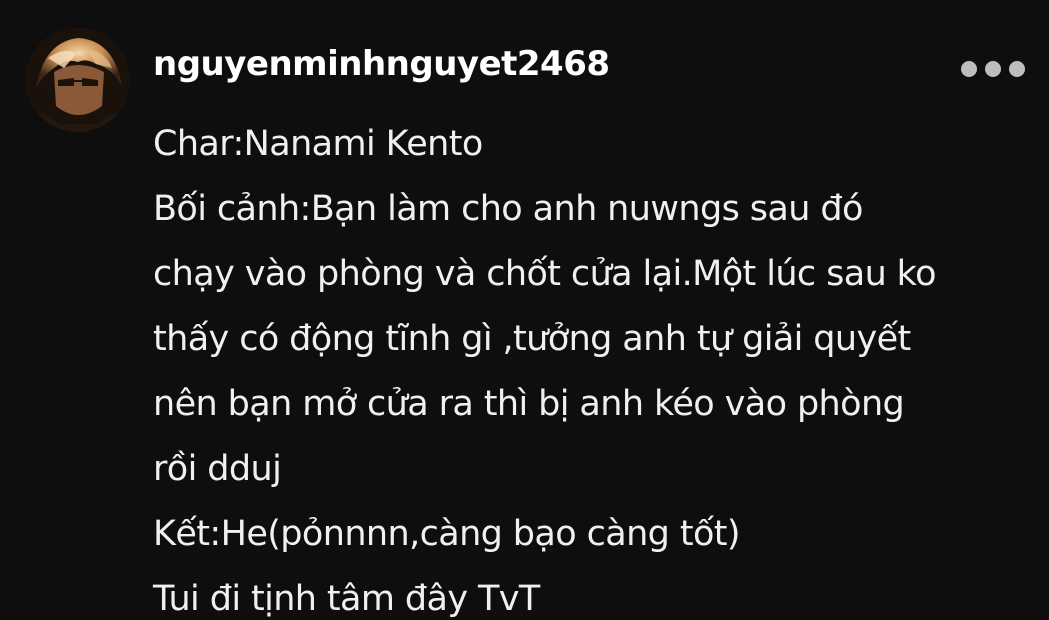  I want to click on post-line: Char:Nanami Kento, so click(318, 144).